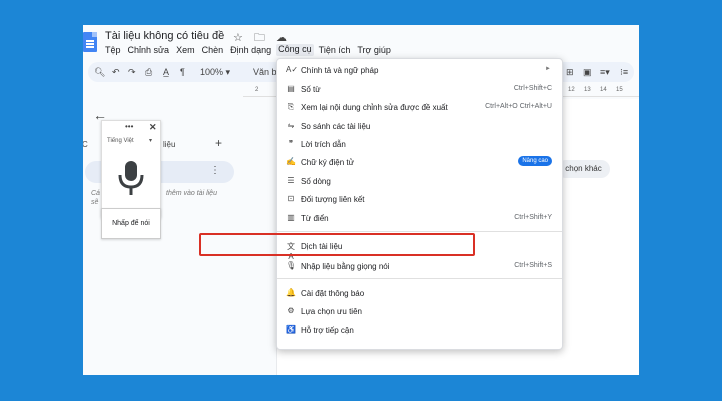 Image resolution: width=722 pixels, height=401 pixels. Describe the element at coordinates (291, 198) in the screenshot. I see `linked-object-icon: ⊡` at that location.